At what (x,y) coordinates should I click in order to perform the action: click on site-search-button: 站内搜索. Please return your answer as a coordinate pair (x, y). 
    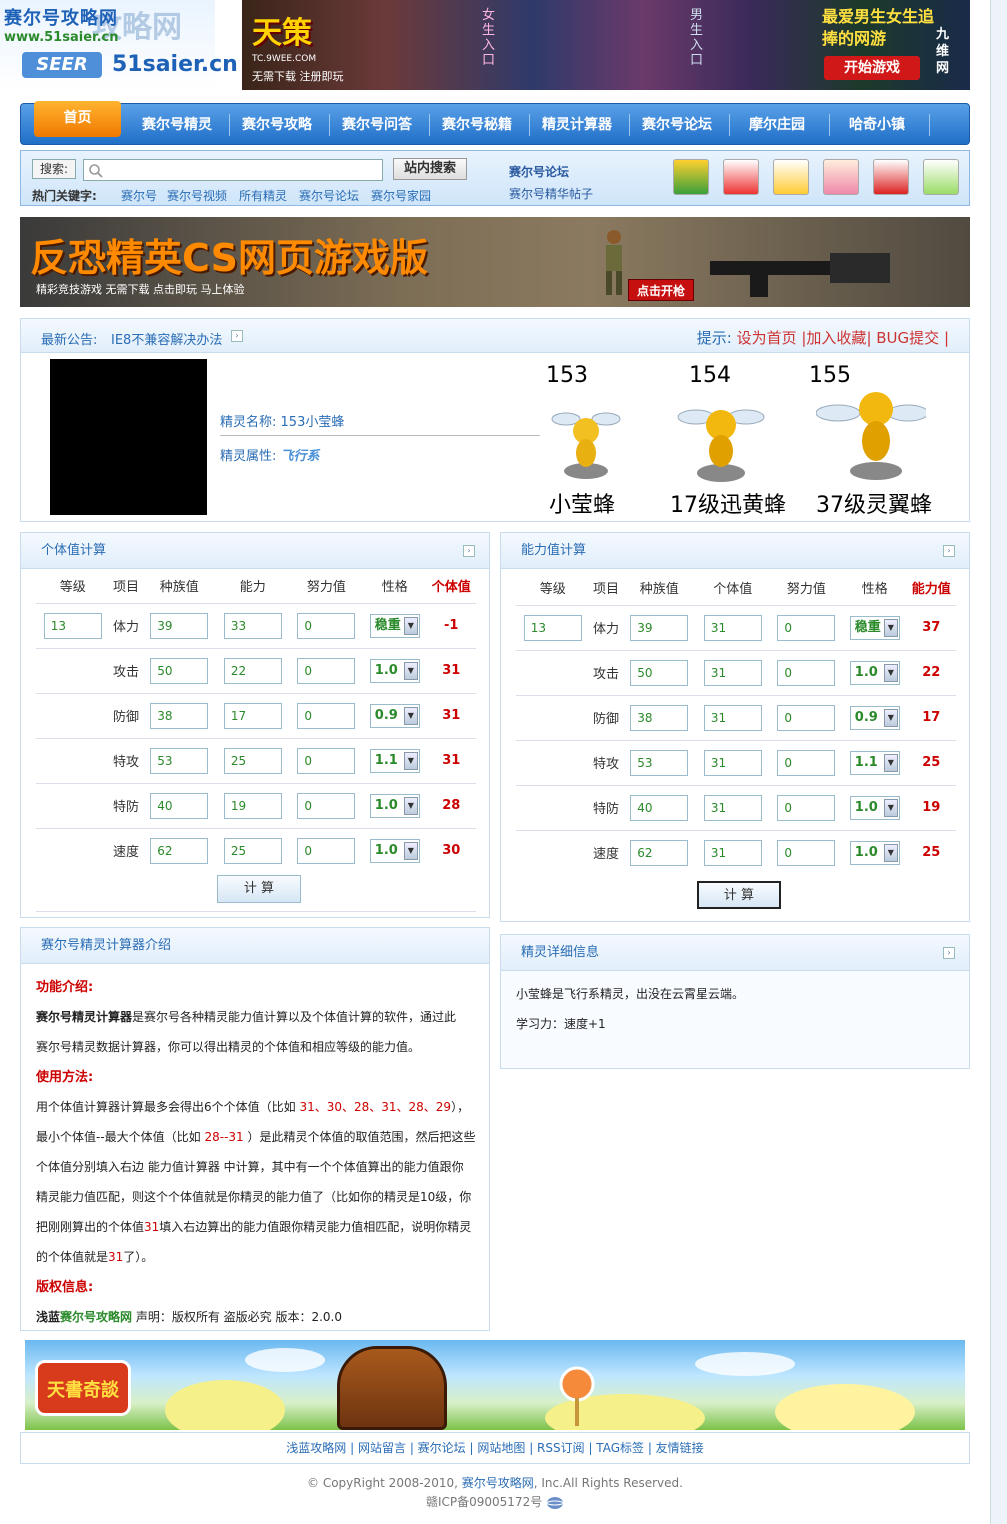
    Looking at the image, I should click on (430, 169).